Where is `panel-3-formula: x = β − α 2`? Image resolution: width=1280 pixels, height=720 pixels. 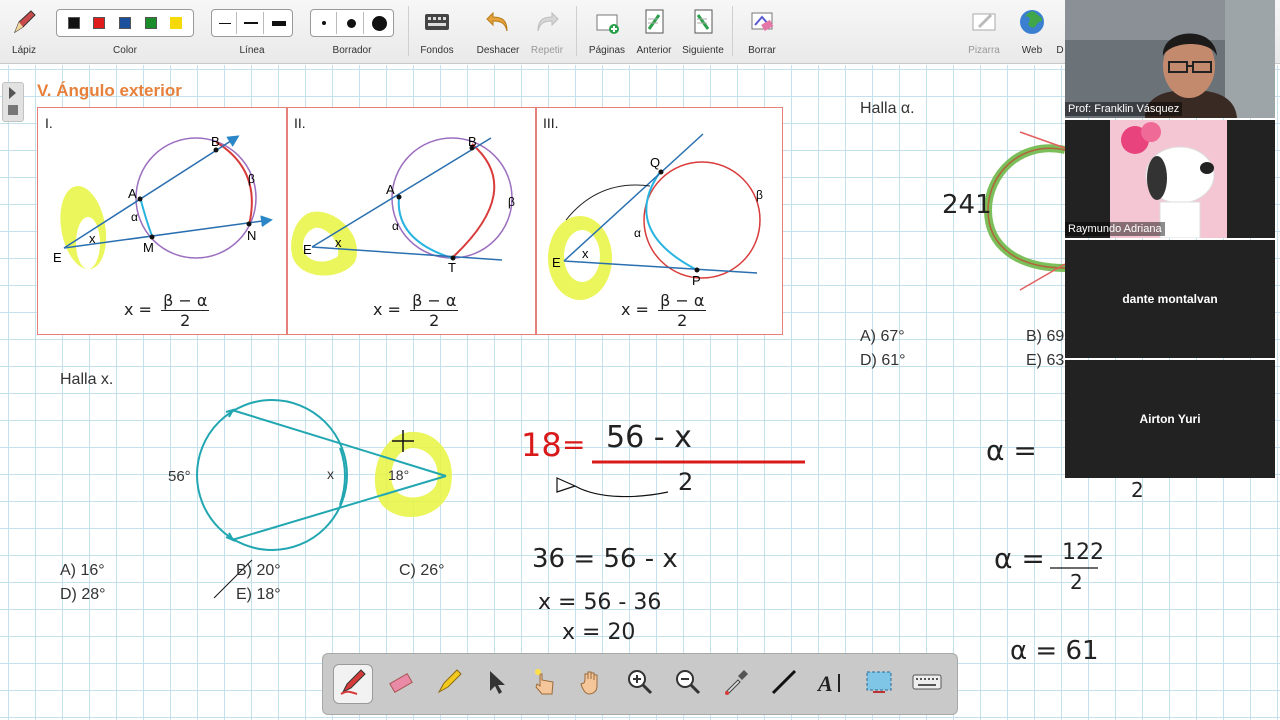 panel-3-formula: x = β − α 2 is located at coordinates (664, 310).